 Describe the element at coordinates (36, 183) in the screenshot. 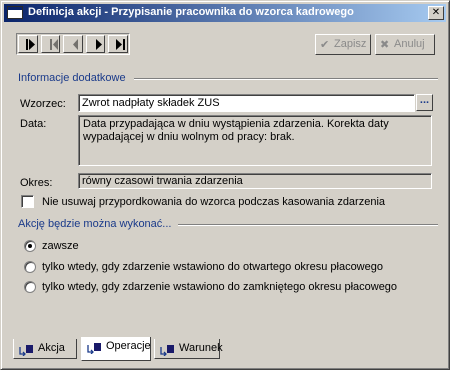

I see `period-label: Okres:` at that location.